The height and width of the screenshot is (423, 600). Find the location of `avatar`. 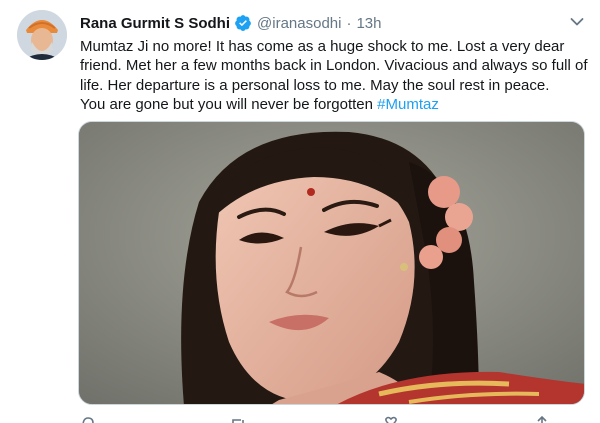

avatar is located at coordinates (42, 35).